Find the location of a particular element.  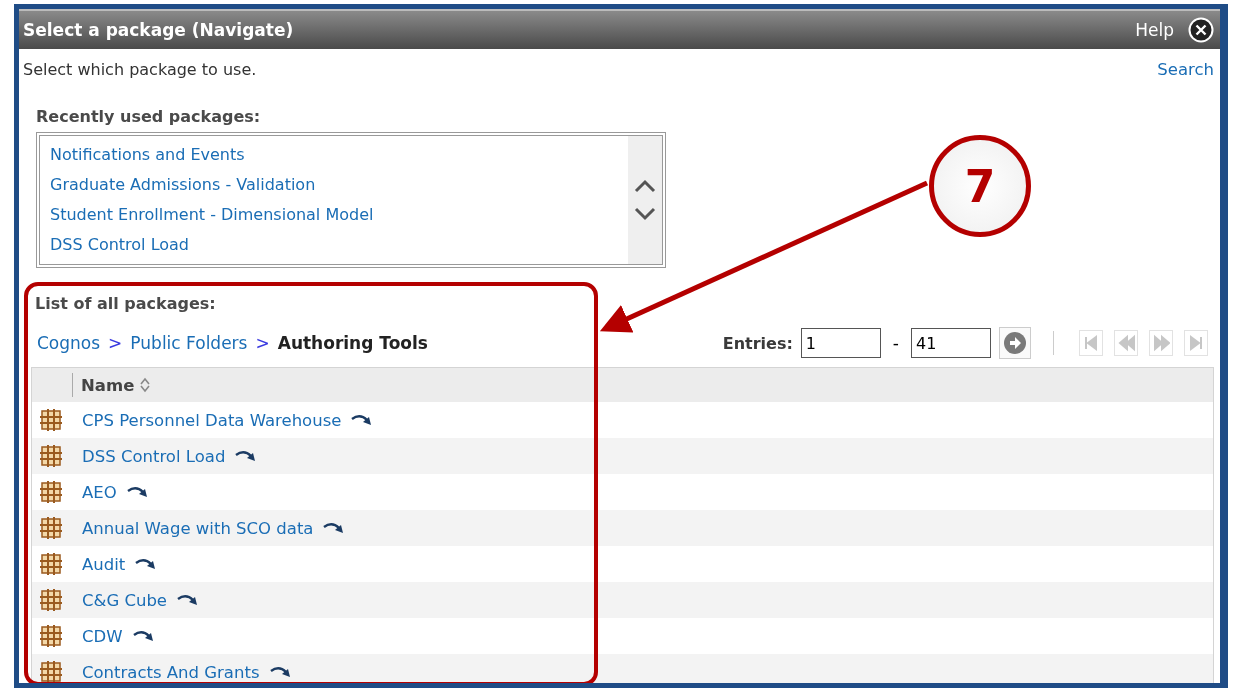

package-link: Notifications and Events is located at coordinates (334, 155).